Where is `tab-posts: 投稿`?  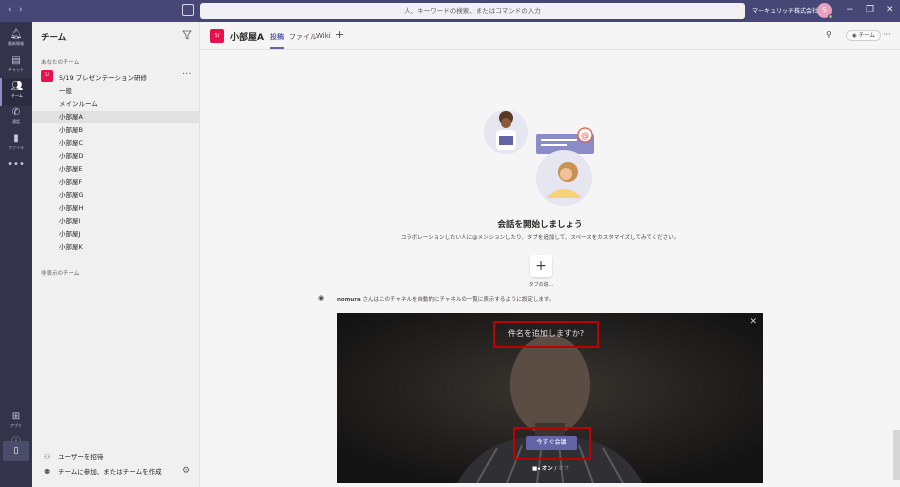 tab-posts: 投稿 is located at coordinates (277, 40).